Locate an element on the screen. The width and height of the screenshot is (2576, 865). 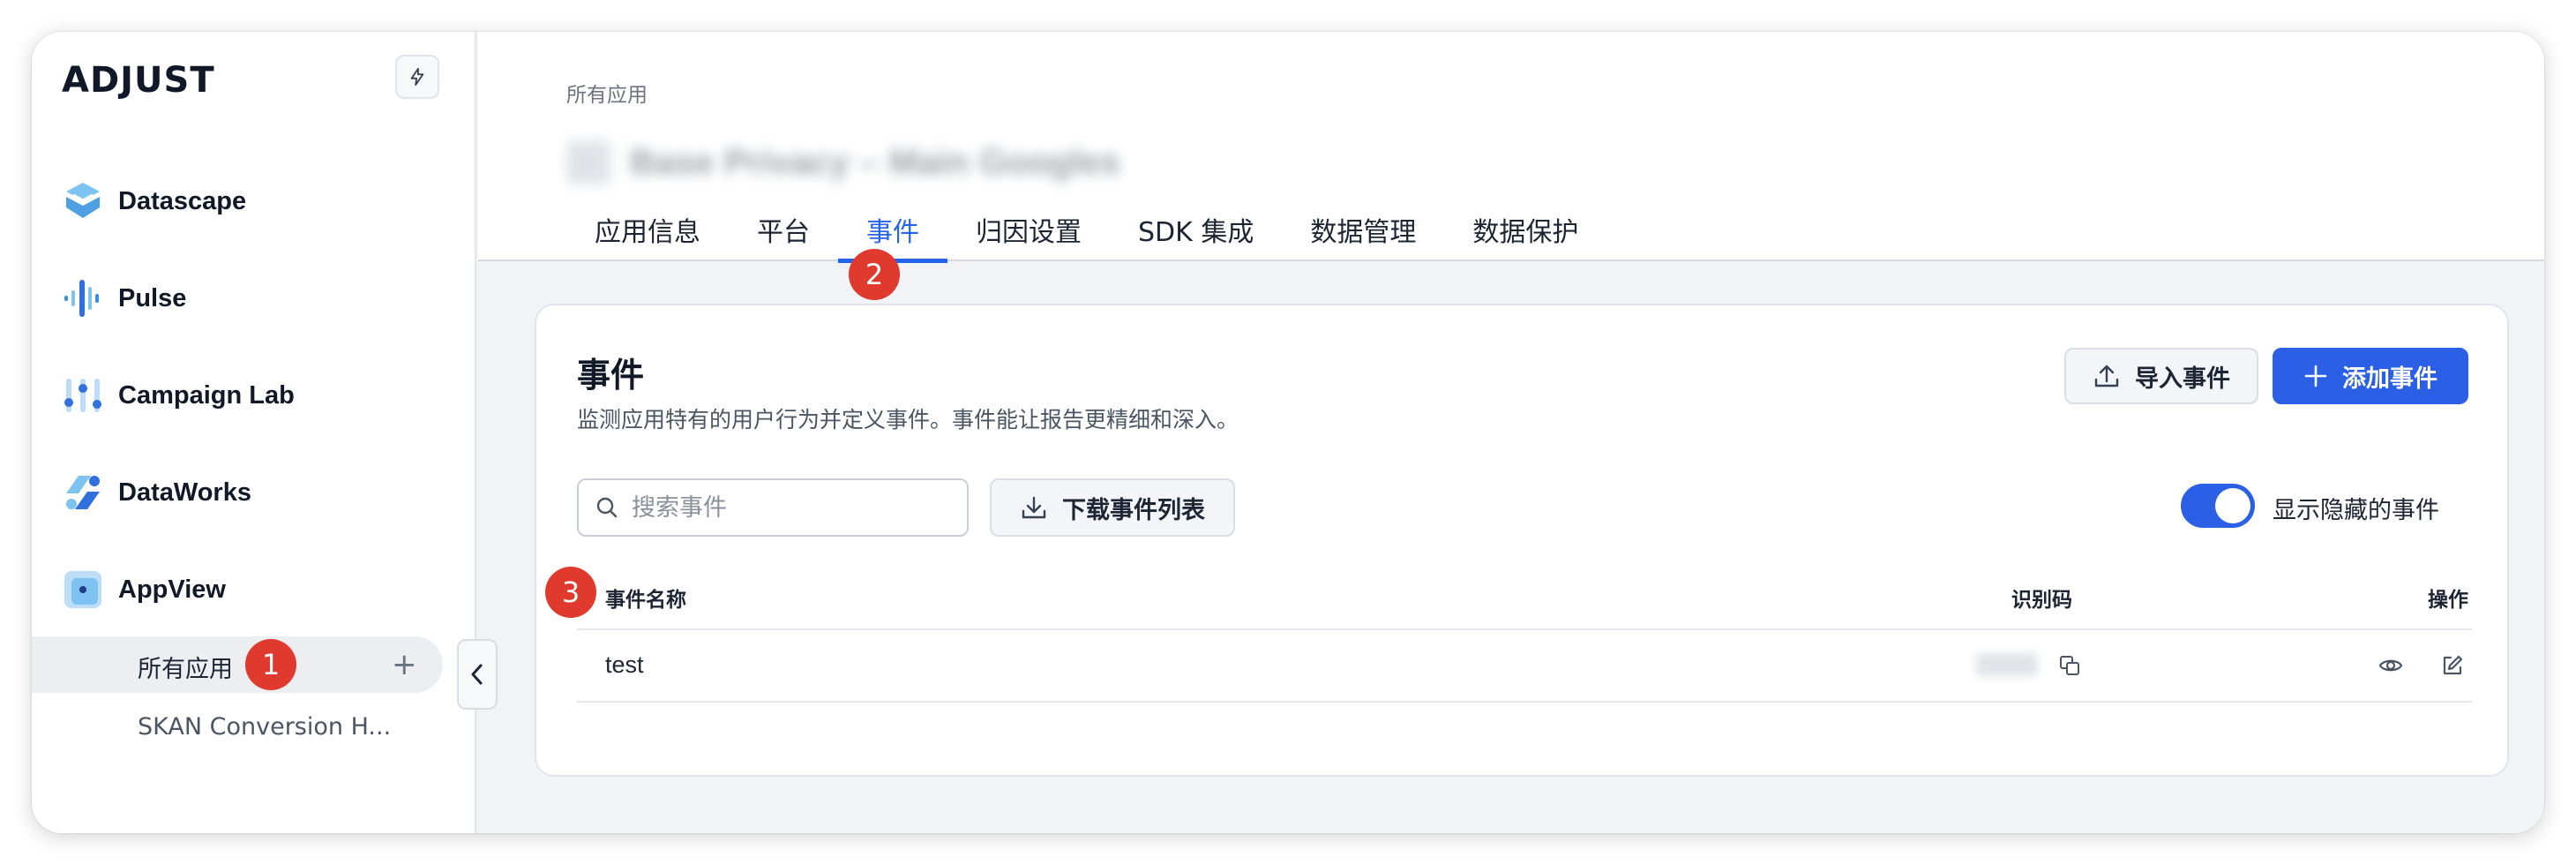
download-icon is located at coordinates (1034, 508).